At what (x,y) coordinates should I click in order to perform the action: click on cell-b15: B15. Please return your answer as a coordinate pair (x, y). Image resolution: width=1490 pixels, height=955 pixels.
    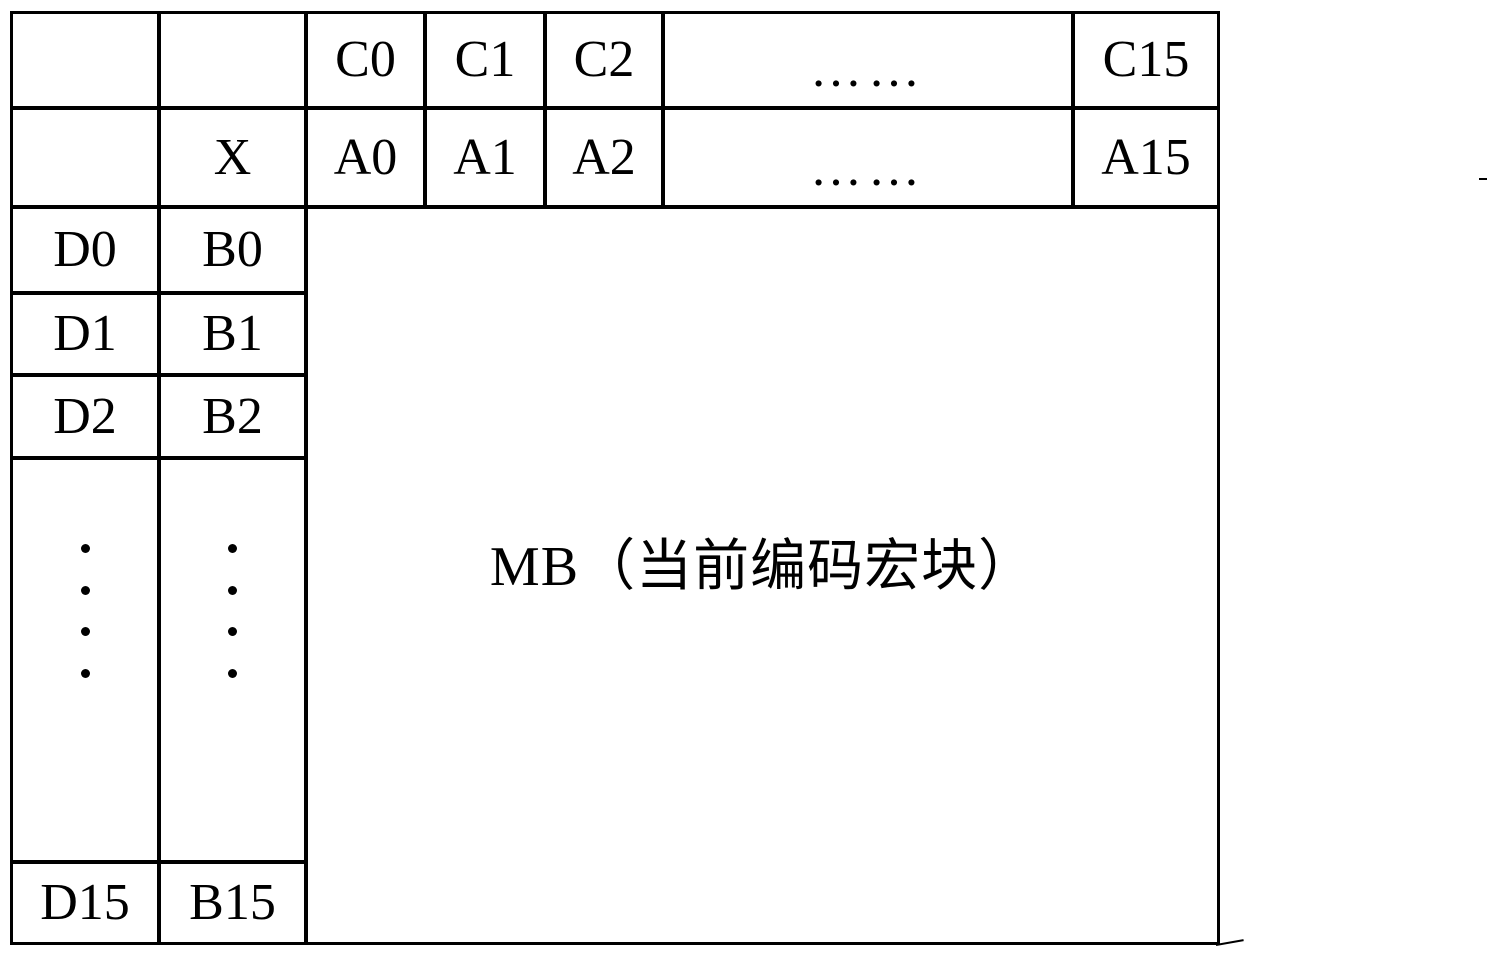
    Looking at the image, I should click on (232, 903).